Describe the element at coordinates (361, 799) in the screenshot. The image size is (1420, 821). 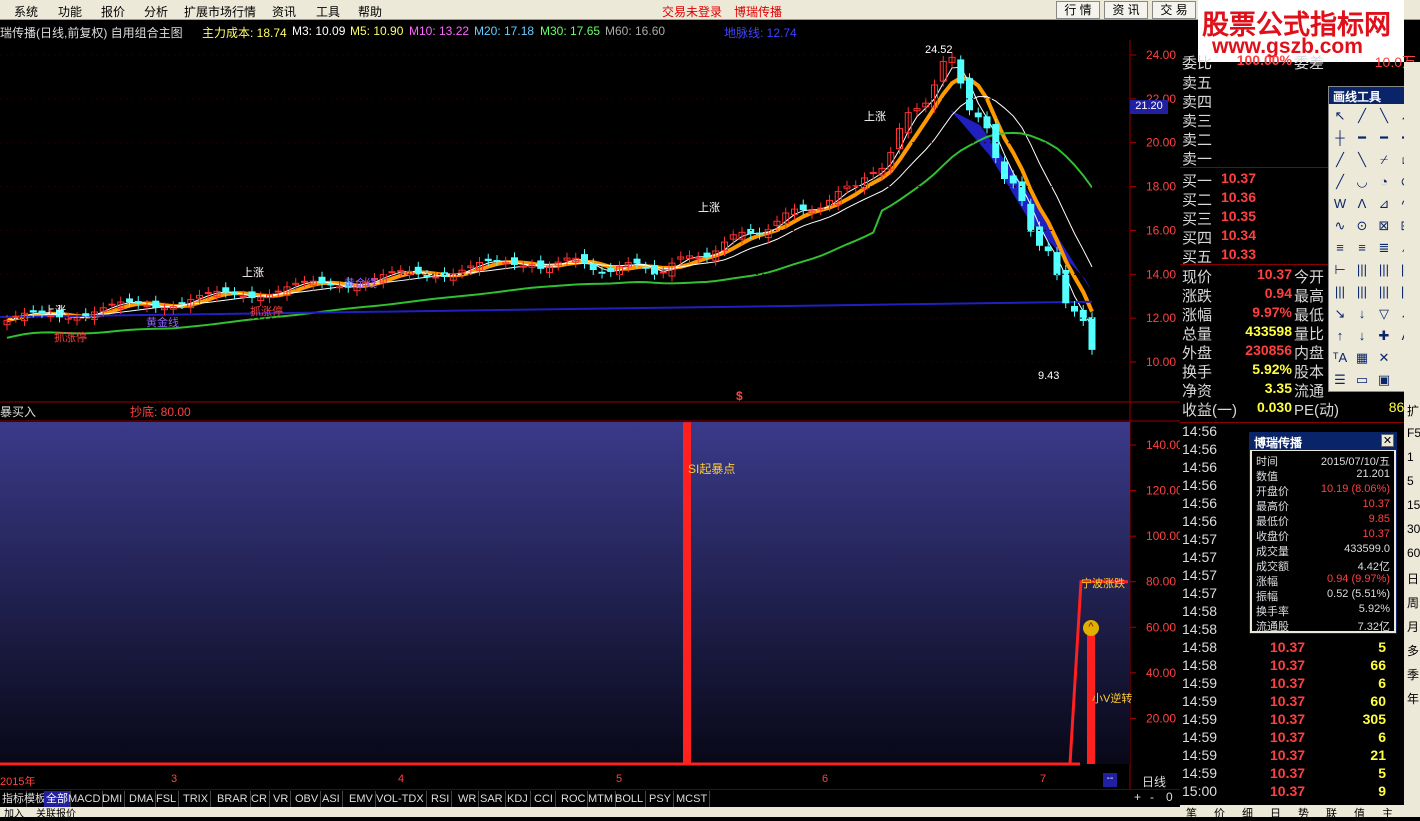
I see `tab-emv: EMV` at that location.